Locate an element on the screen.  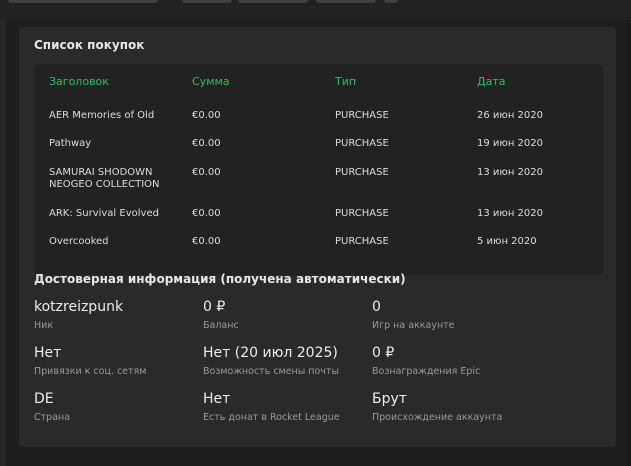
column-header-date: Дата is located at coordinates (491, 81).